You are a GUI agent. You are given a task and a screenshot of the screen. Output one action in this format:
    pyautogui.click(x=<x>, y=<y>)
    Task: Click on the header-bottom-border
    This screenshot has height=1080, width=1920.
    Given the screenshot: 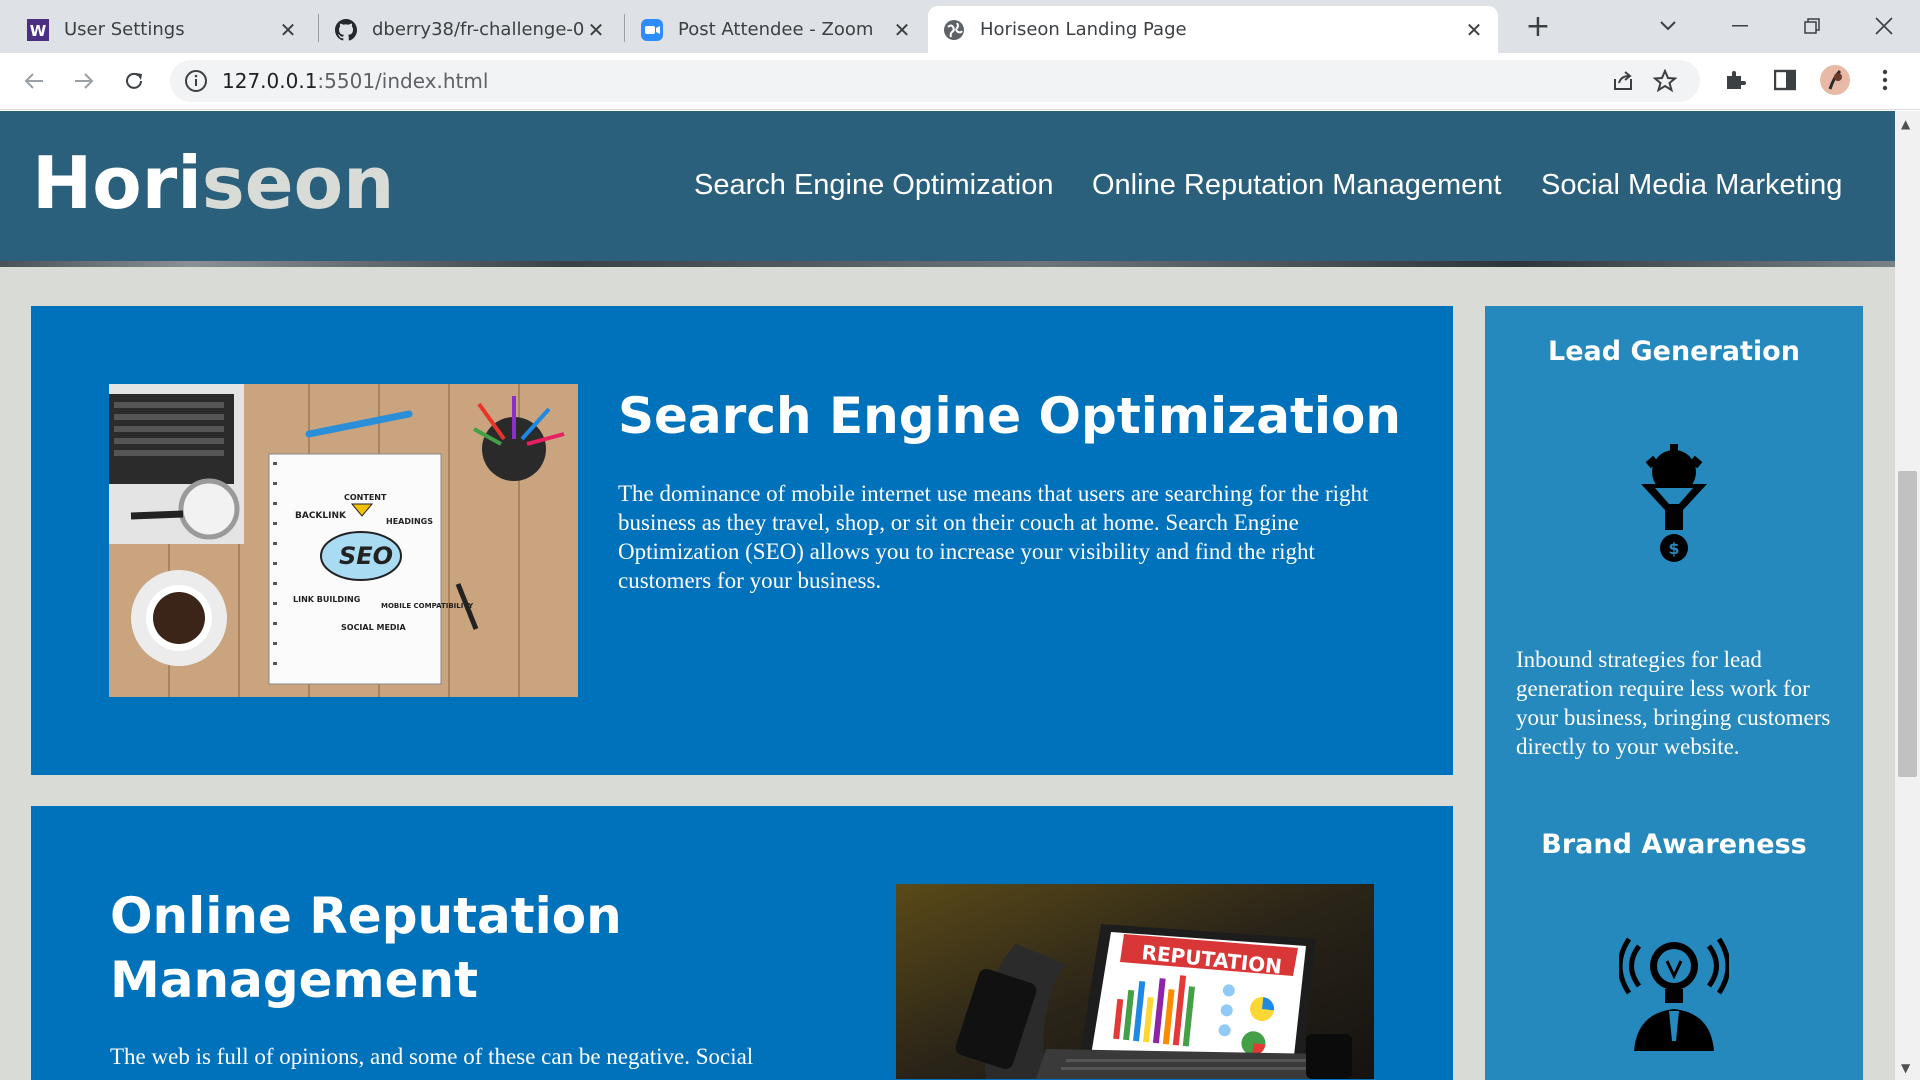 What is the action you would take?
    pyautogui.click(x=947, y=264)
    